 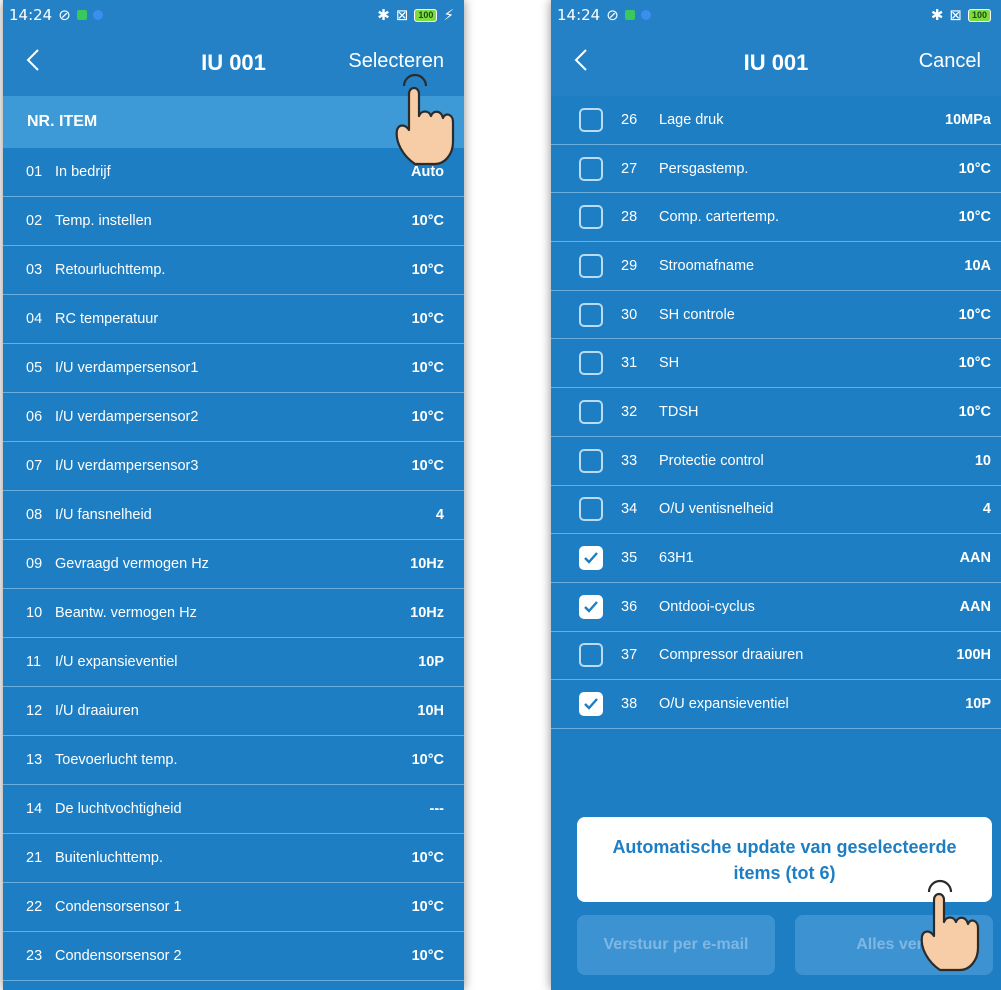 What do you see at coordinates (776, 364) in the screenshot?
I see `list-item: 31 SH 10°C` at bounding box center [776, 364].